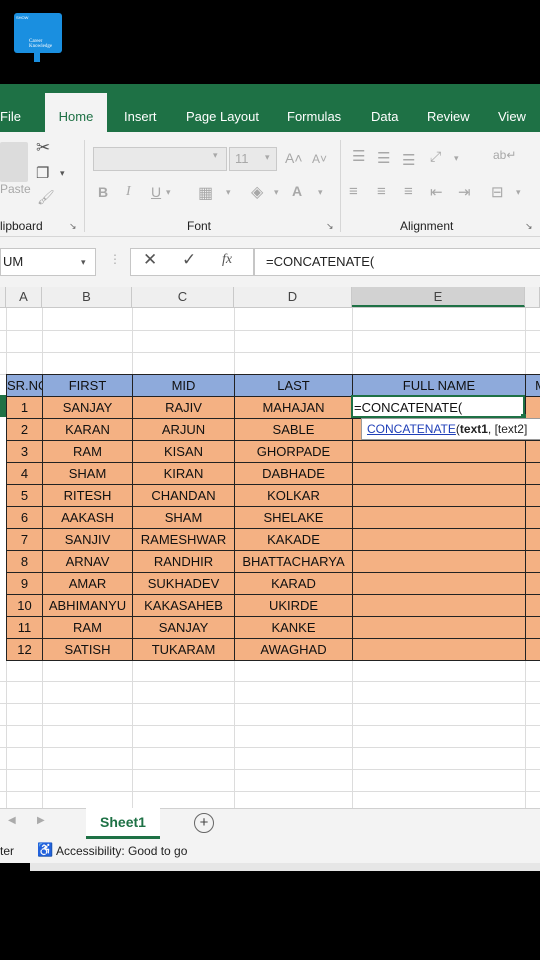 The image size is (540, 960). I want to click on formula-input: =CONCATENATE(, so click(397, 262).